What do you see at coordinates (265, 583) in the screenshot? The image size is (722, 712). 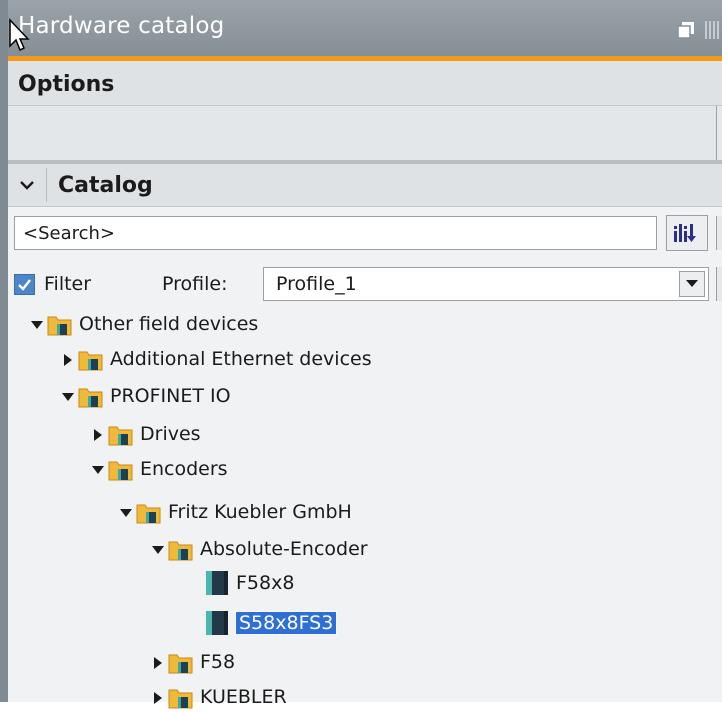 I see `tree-item-label: F58x8` at bounding box center [265, 583].